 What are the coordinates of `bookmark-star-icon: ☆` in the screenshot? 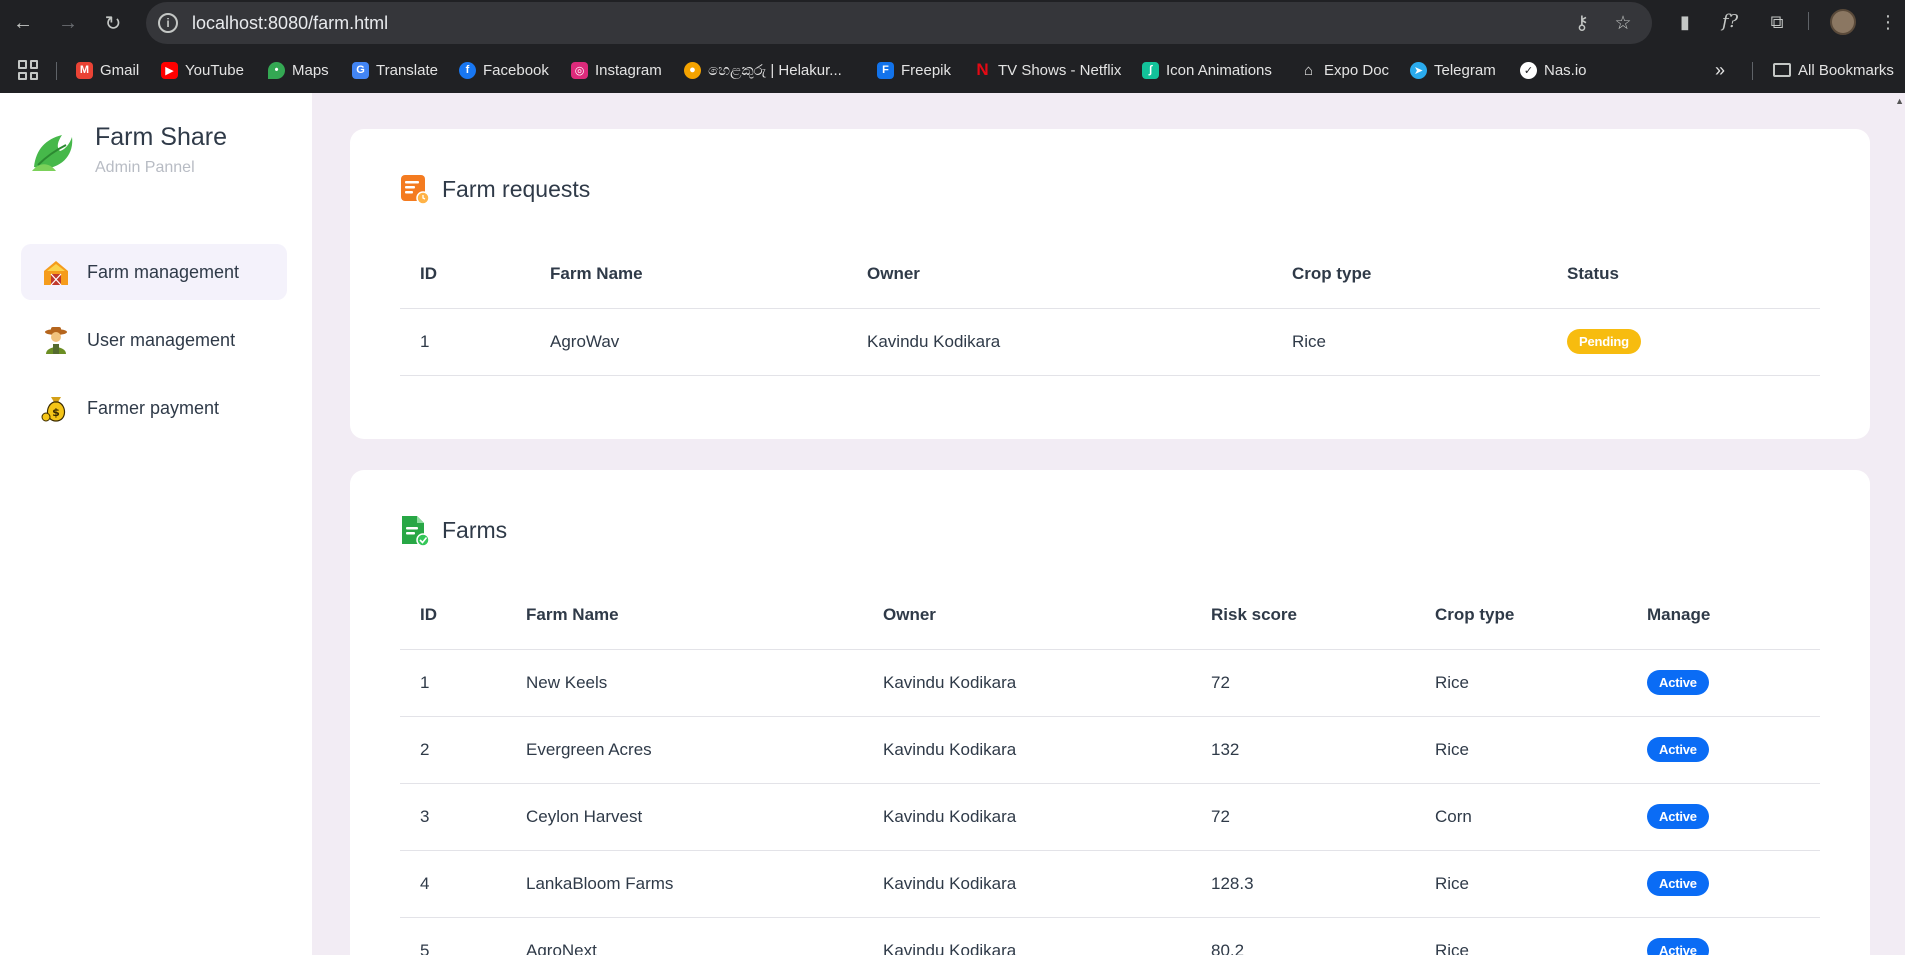 It's located at (1623, 24).